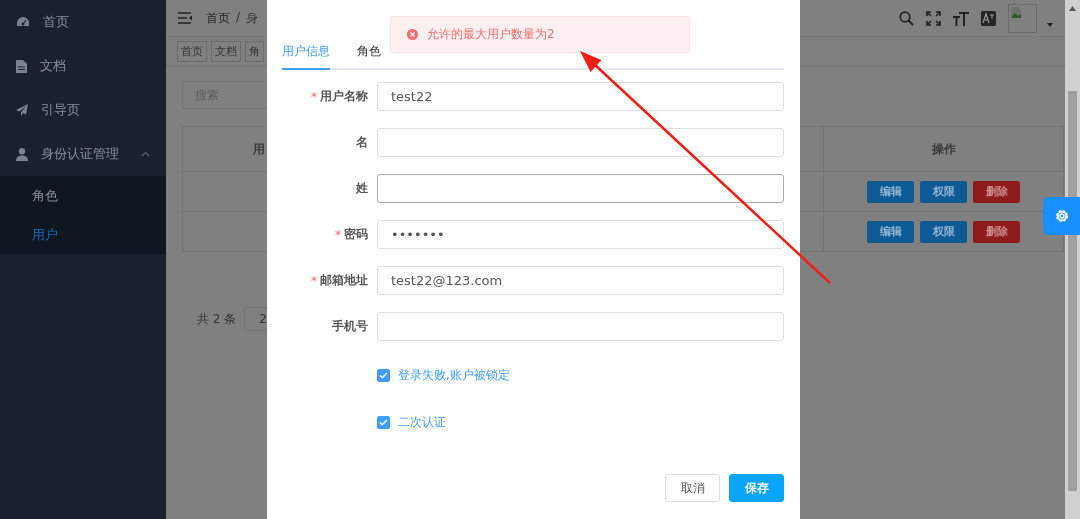 Image resolution: width=1080 pixels, height=519 pixels. What do you see at coordinates (83, 110) in the screenshot?
I see `sidebar-item: 引导页` at bounding box center [83, 110].